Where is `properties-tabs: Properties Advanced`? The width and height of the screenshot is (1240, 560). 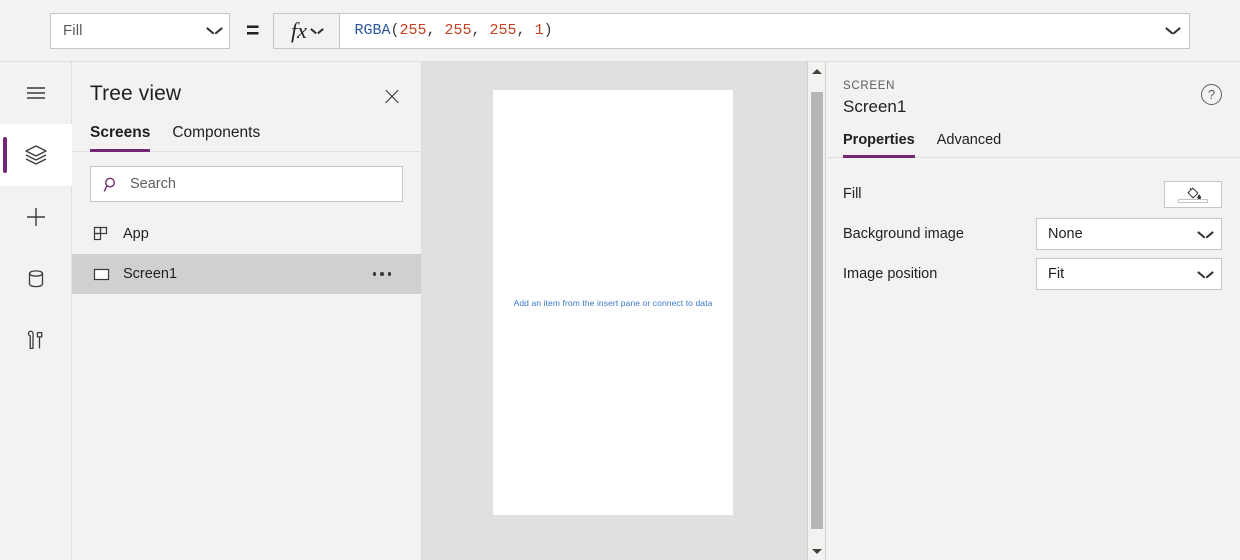 properties-tabs: Properties Advanced is located at coordinates (1033, 137).